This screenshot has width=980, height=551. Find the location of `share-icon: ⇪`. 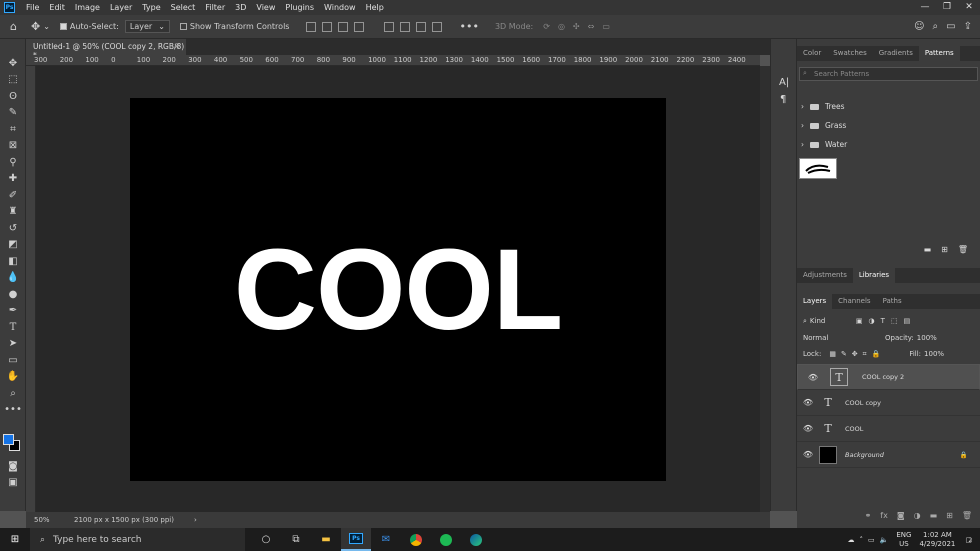

share-icon: ⇪ is located at coordinates (968, 26).